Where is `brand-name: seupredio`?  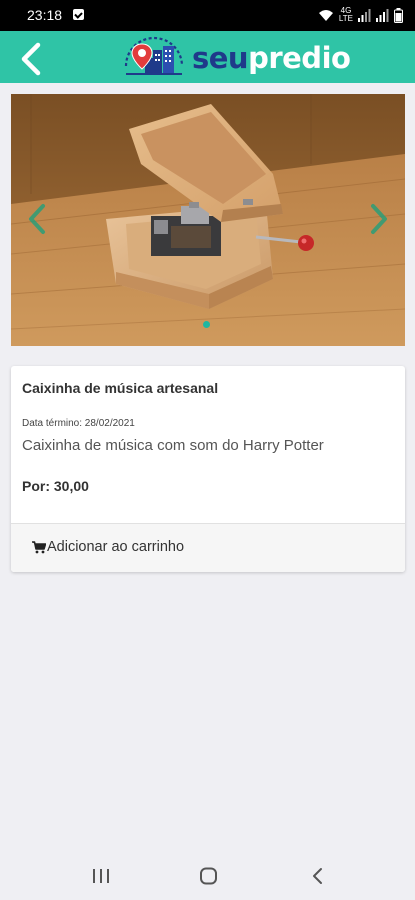
brand-name: seupredio is located at coordinates (271, 58).